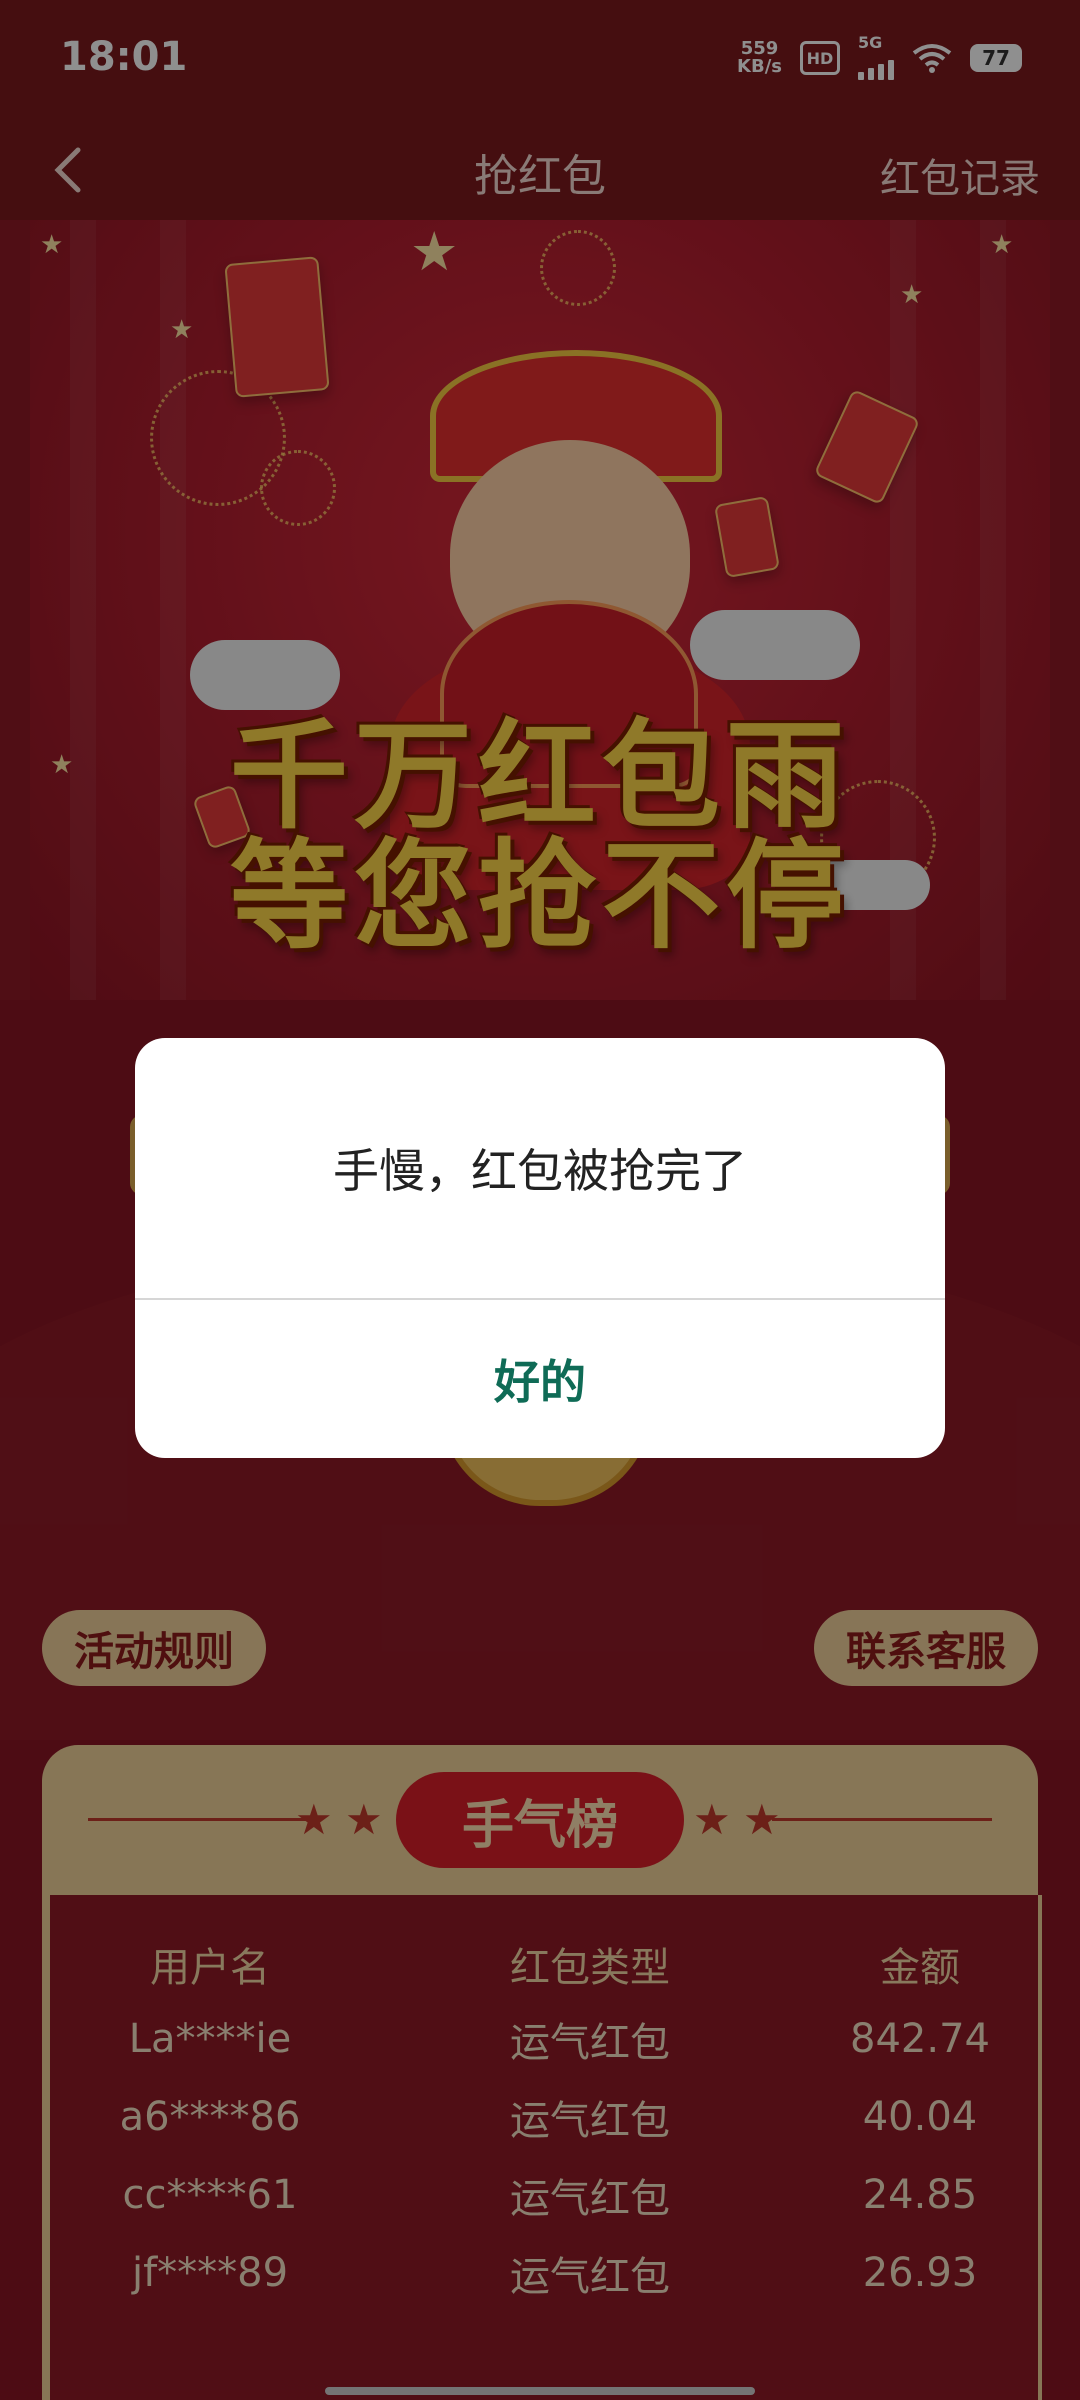 This screenshot has height=2400, width=1080. Describe the element at coordinates (540, 1379) in the screenshot. I see `dialog-confirm-button: 好的` at that location.